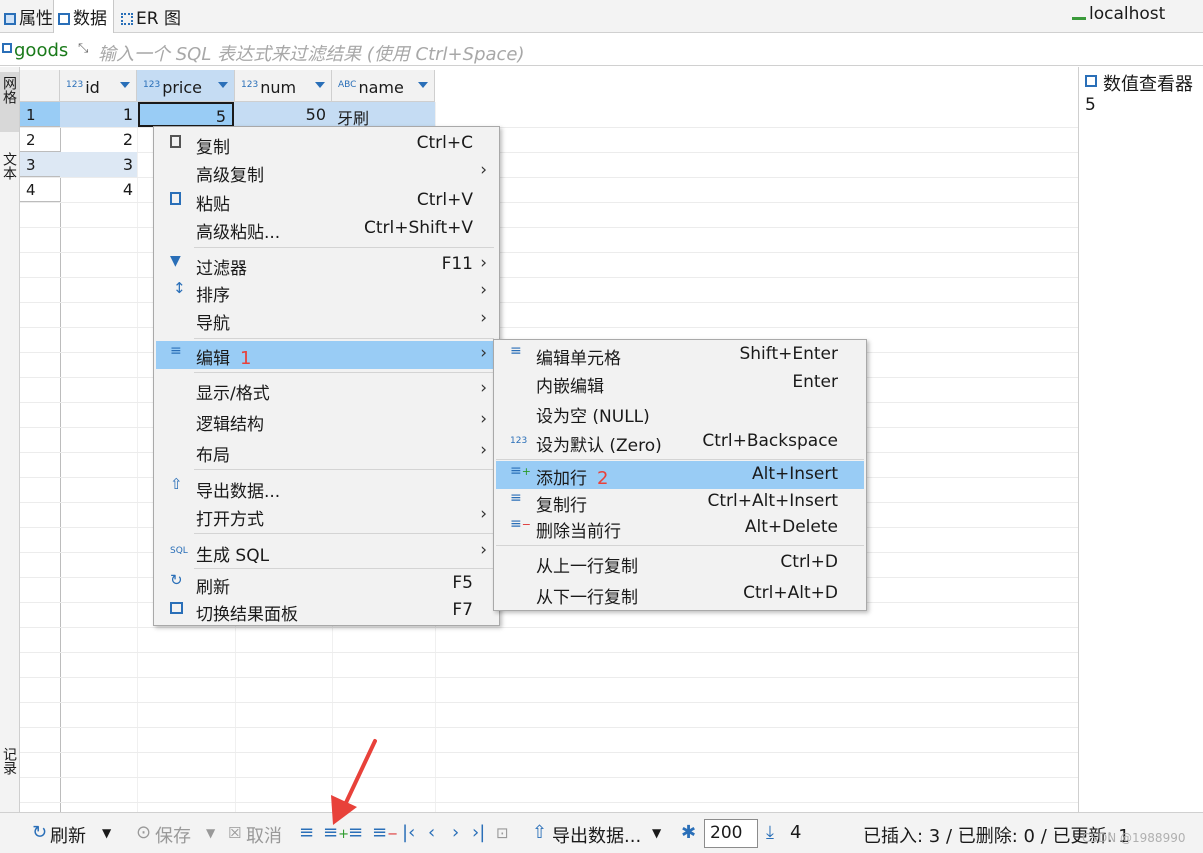  What do you see at coordinates (601, 16) in the screenshot?
I see `editor-tab-bar: 属性 数据 ER 图 localhost` at bounding box center [601, 16].